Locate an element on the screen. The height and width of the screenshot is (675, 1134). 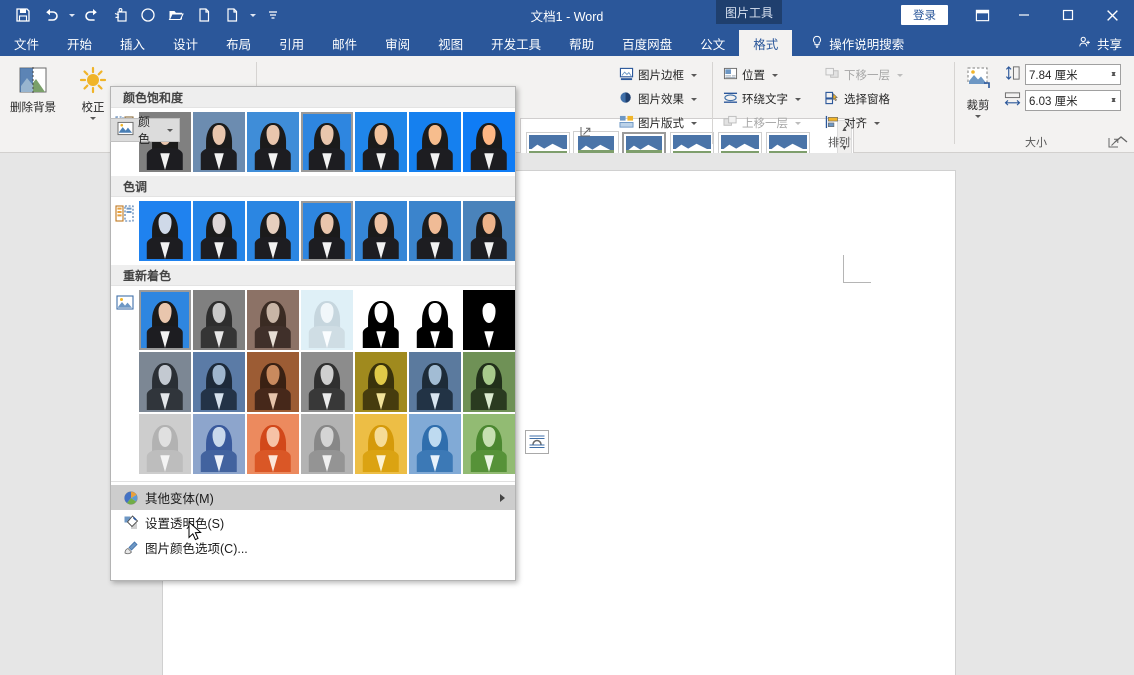
more-variants-menu-item: 其他变体(M) is located at coordinates (313, 497).